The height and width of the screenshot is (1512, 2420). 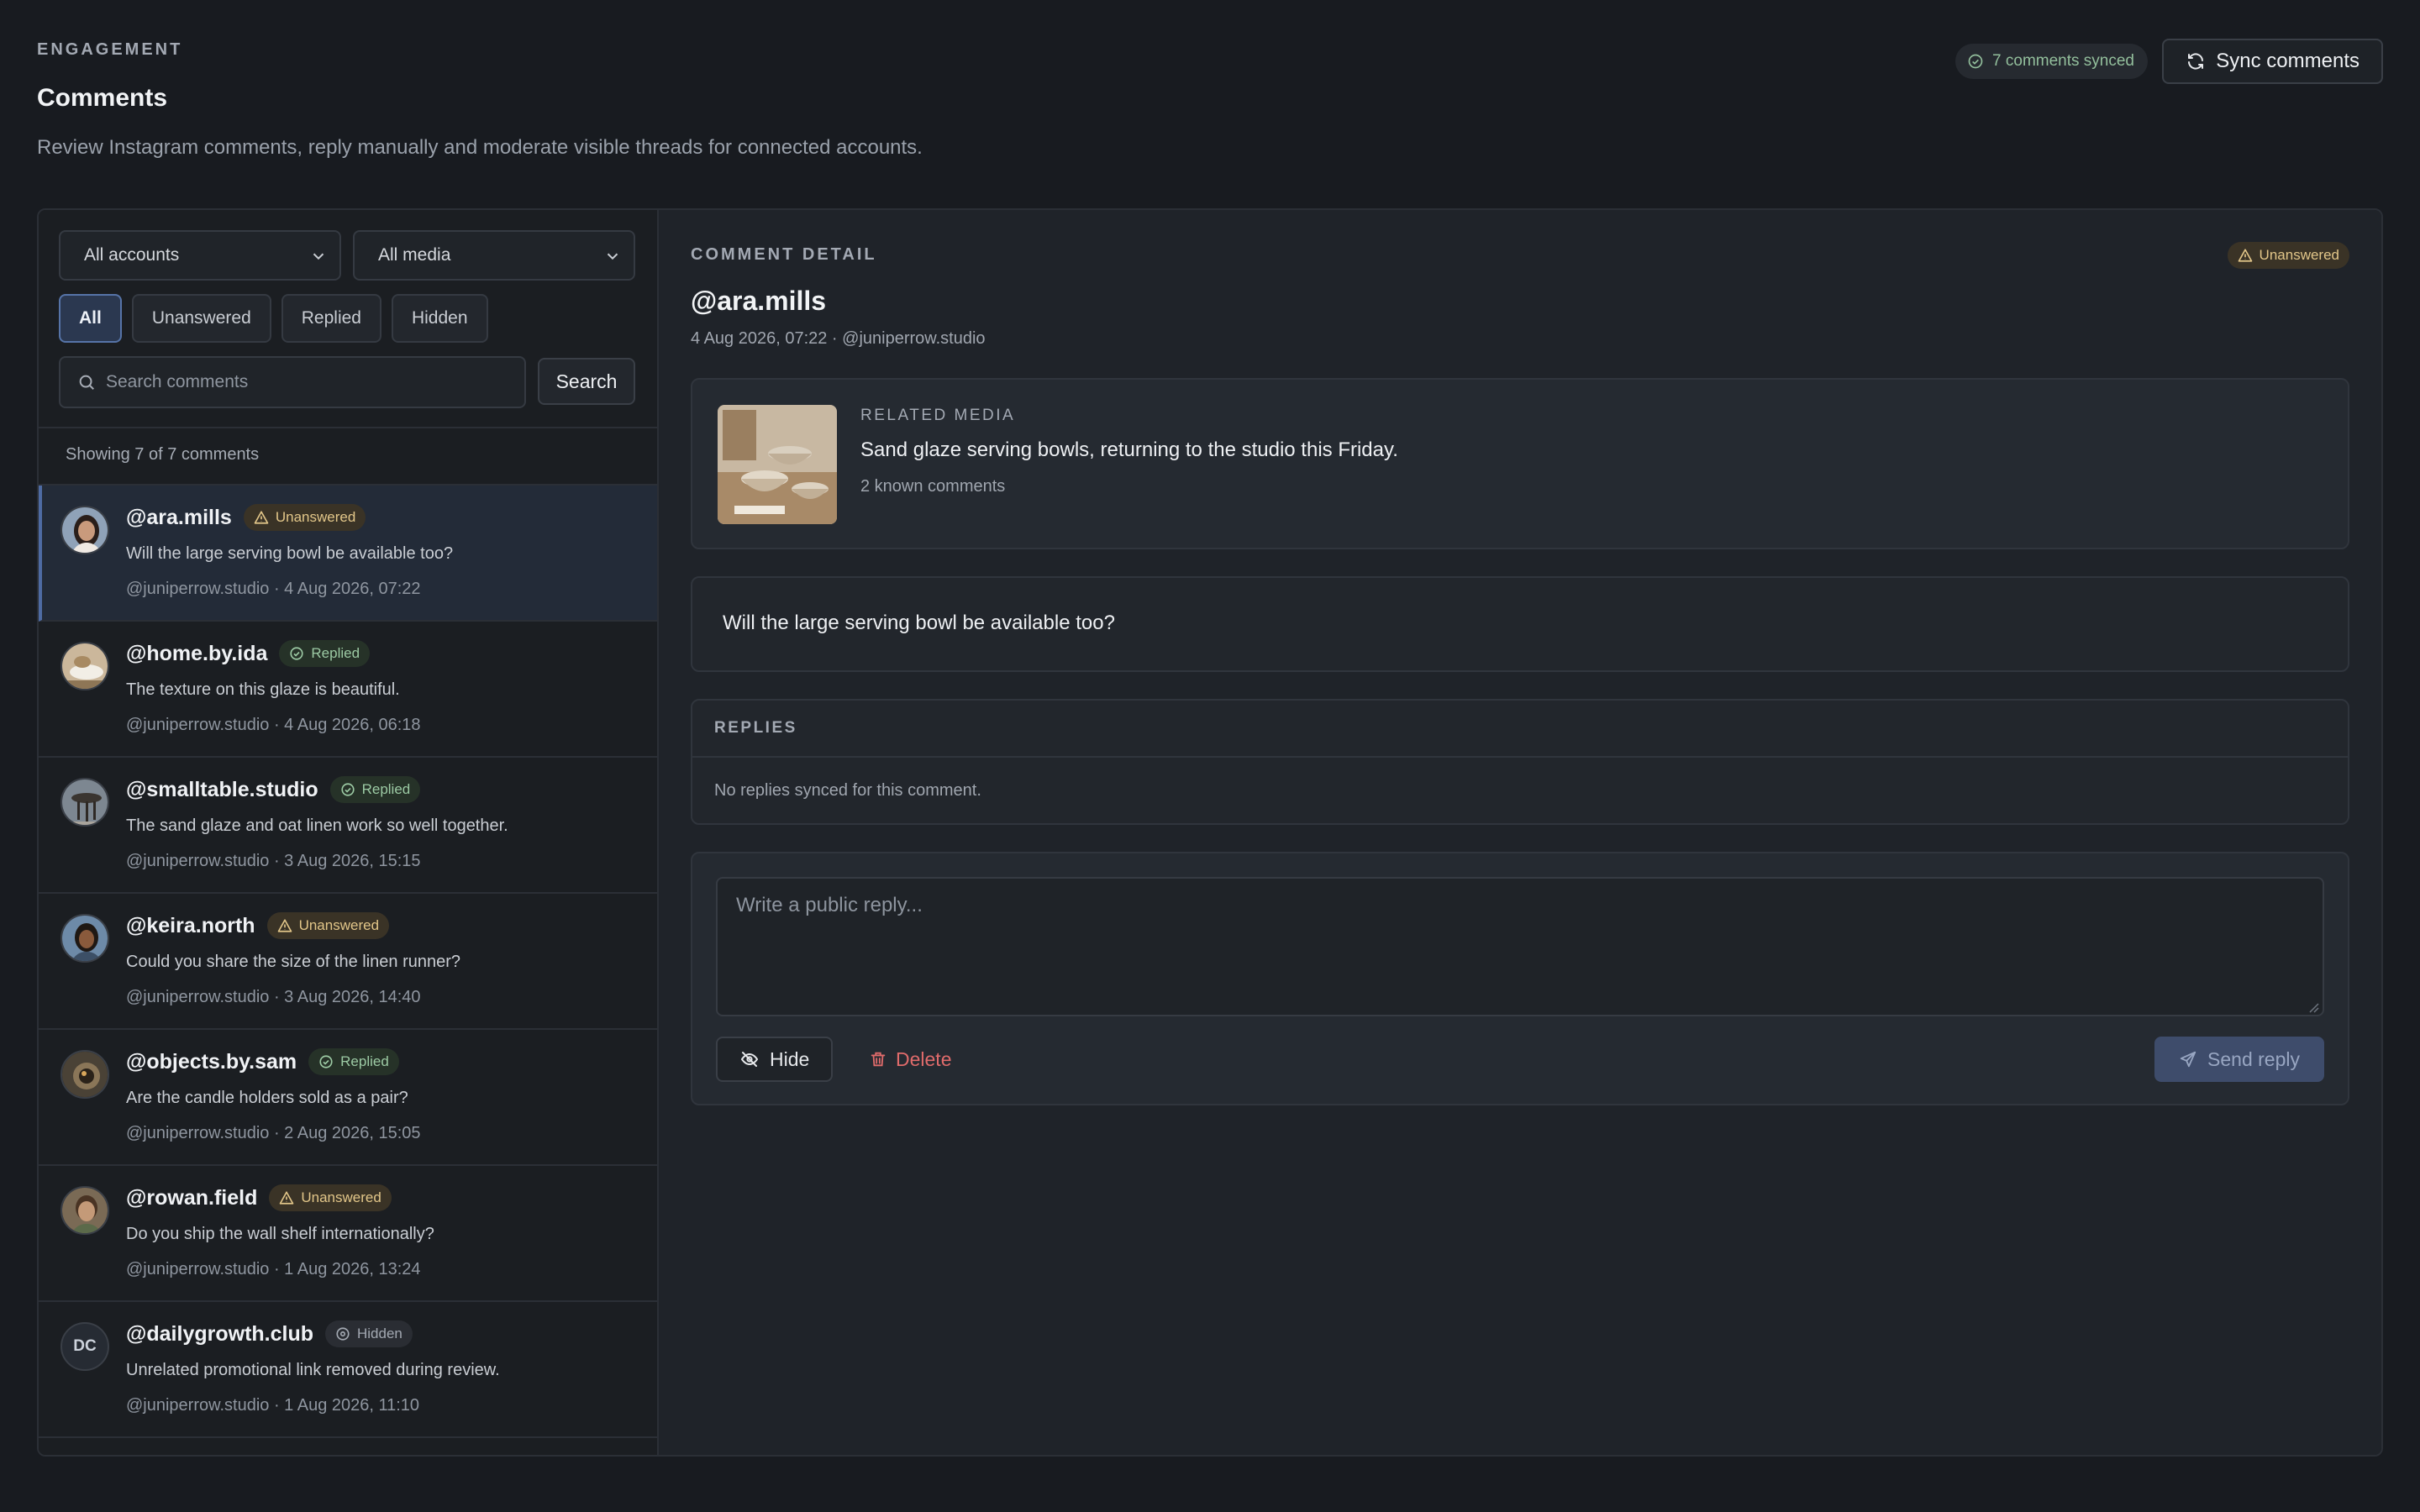 What do you see at coordinates (755, 728) in the screenshot?
I see `replies-title: REPLIES` at bounding box center [755, 728].